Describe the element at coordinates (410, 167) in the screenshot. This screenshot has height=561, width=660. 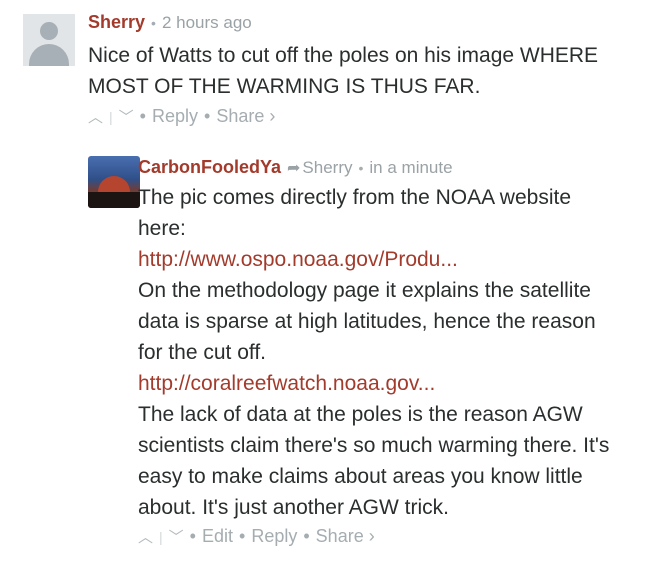
I see `reply-time: in a minute` at that location.